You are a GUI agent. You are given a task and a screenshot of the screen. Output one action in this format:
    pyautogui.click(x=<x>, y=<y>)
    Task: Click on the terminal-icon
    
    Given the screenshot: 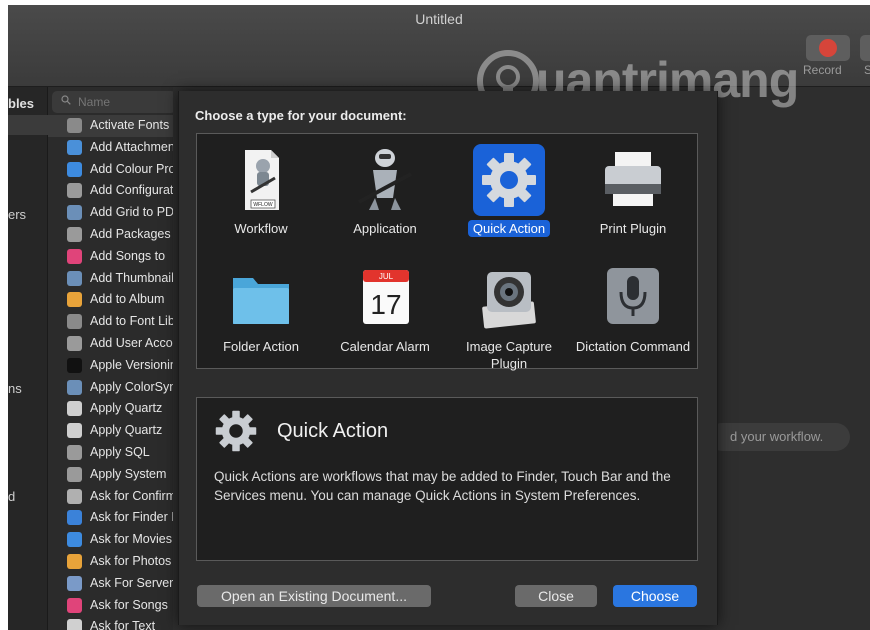 What is the action you would take?
    pyautogui.click(x=74, y=365)
    